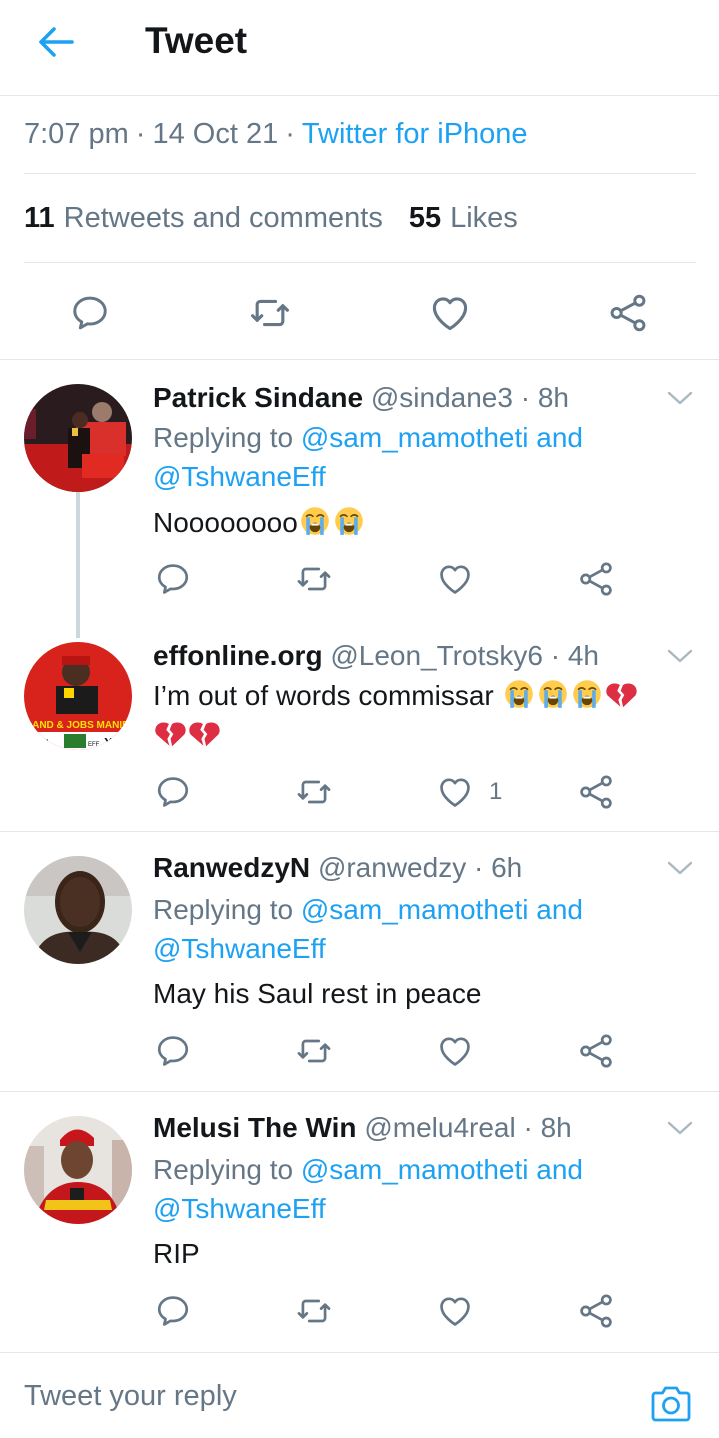 The width and height of the screenshot is (719, 1438). Describe the element at coordinates (423, 715) in the screenshot. I see `reply-text: I’m out of words commissar` at that location.